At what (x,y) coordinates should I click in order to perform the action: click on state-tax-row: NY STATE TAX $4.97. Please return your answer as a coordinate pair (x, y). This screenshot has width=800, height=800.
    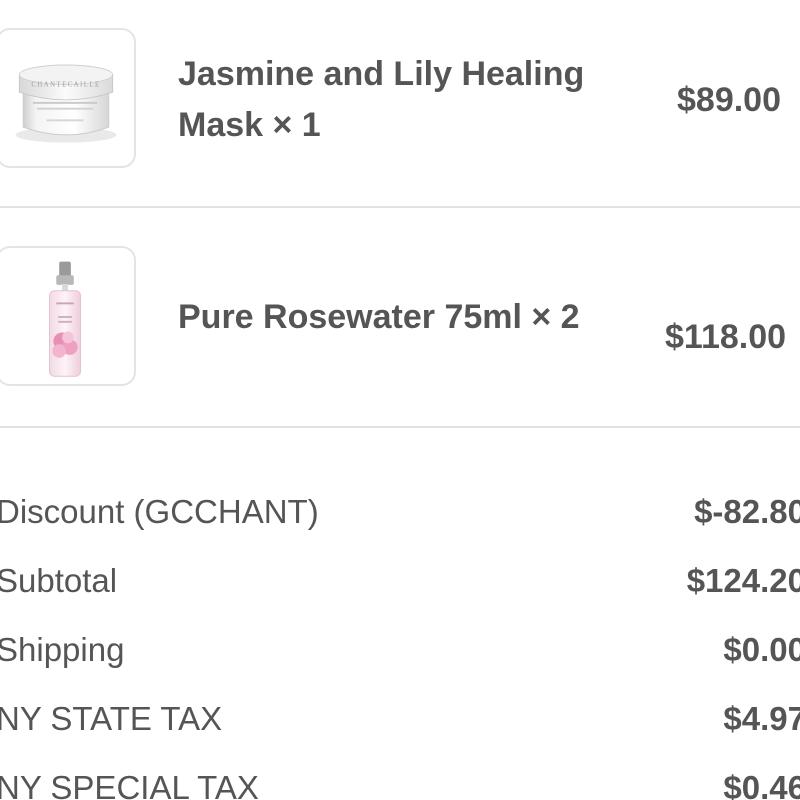
    Looking at the image, I should click on (400, 719).